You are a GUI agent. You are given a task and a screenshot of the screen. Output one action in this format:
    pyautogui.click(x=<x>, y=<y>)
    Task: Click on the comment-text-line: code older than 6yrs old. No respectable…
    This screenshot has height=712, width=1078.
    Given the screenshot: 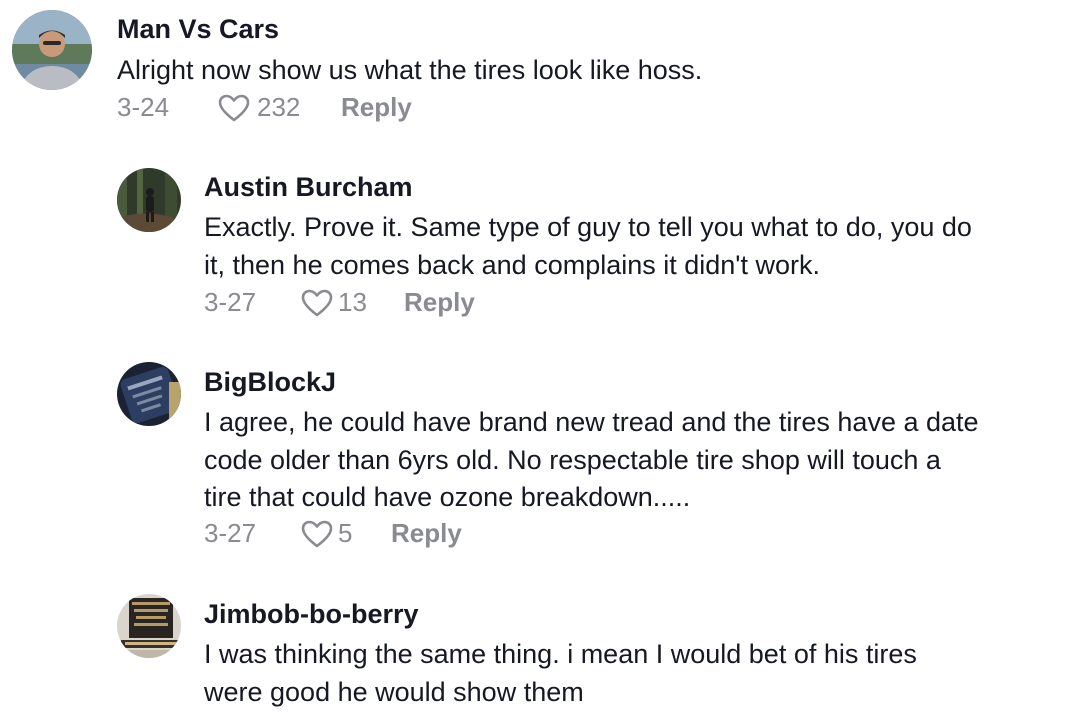 What is the action you would take?
    pyautogui.click(x=572, y=459)
    